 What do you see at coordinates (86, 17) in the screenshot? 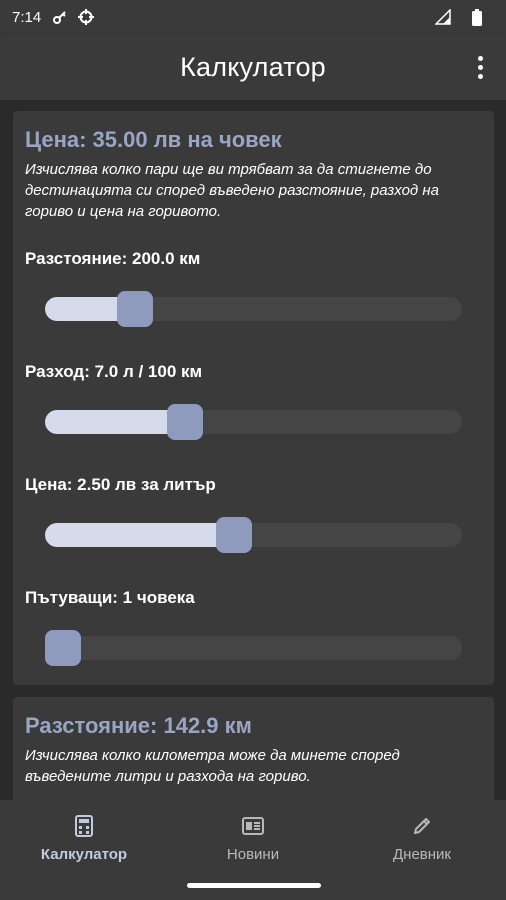
I see `crosshair-icon` at bounding box center [86, 17].